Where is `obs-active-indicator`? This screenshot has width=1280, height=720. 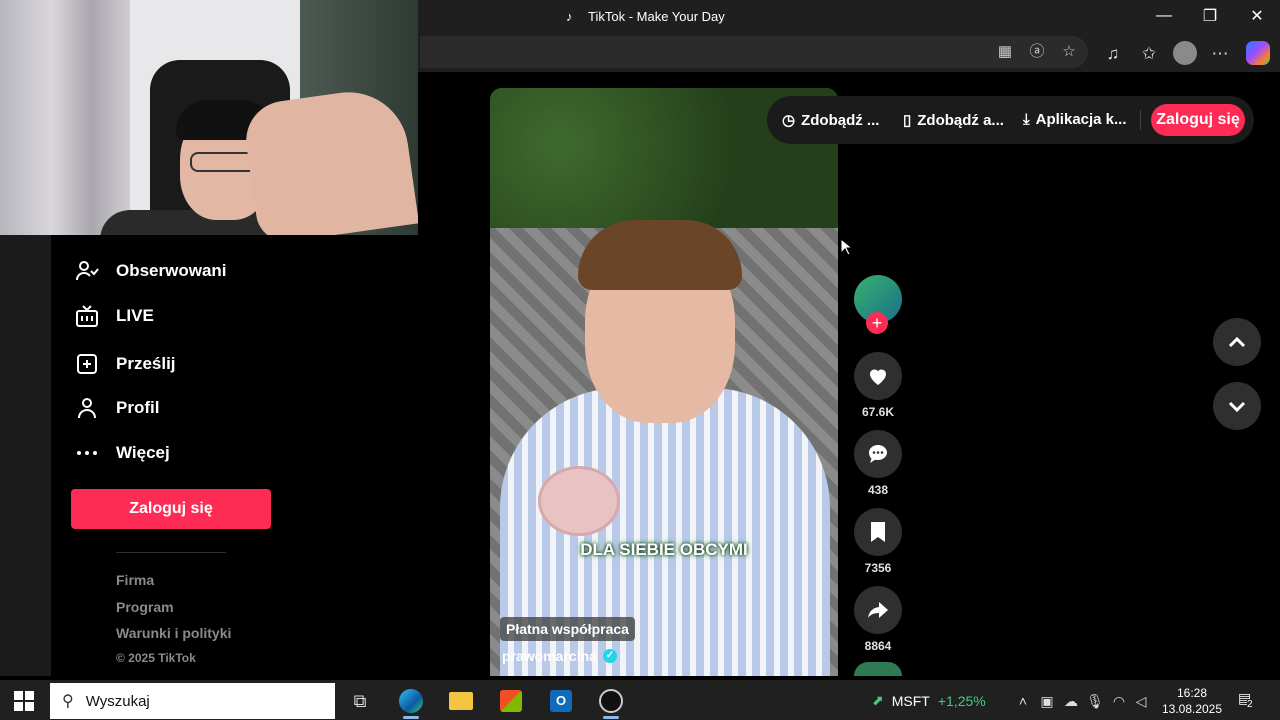 obs-active-indicator is located at coordinates (611, 717).